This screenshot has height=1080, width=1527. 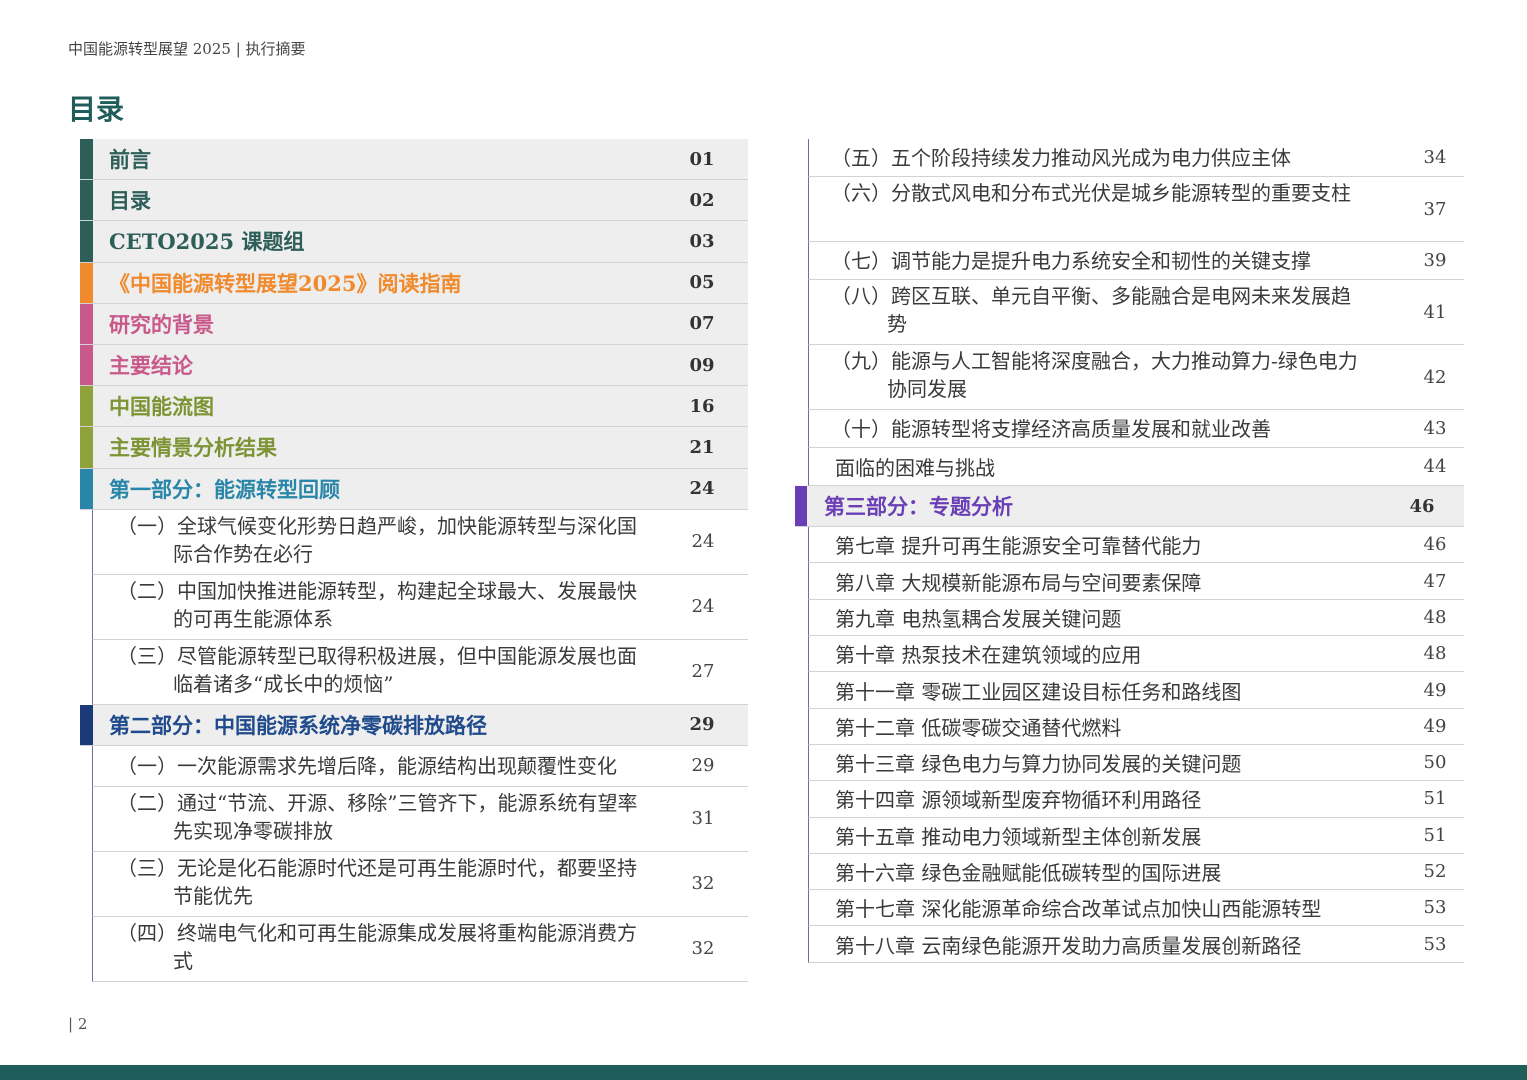 I want to click on toc-entry-title: 目录, so click(x=130, y=201).